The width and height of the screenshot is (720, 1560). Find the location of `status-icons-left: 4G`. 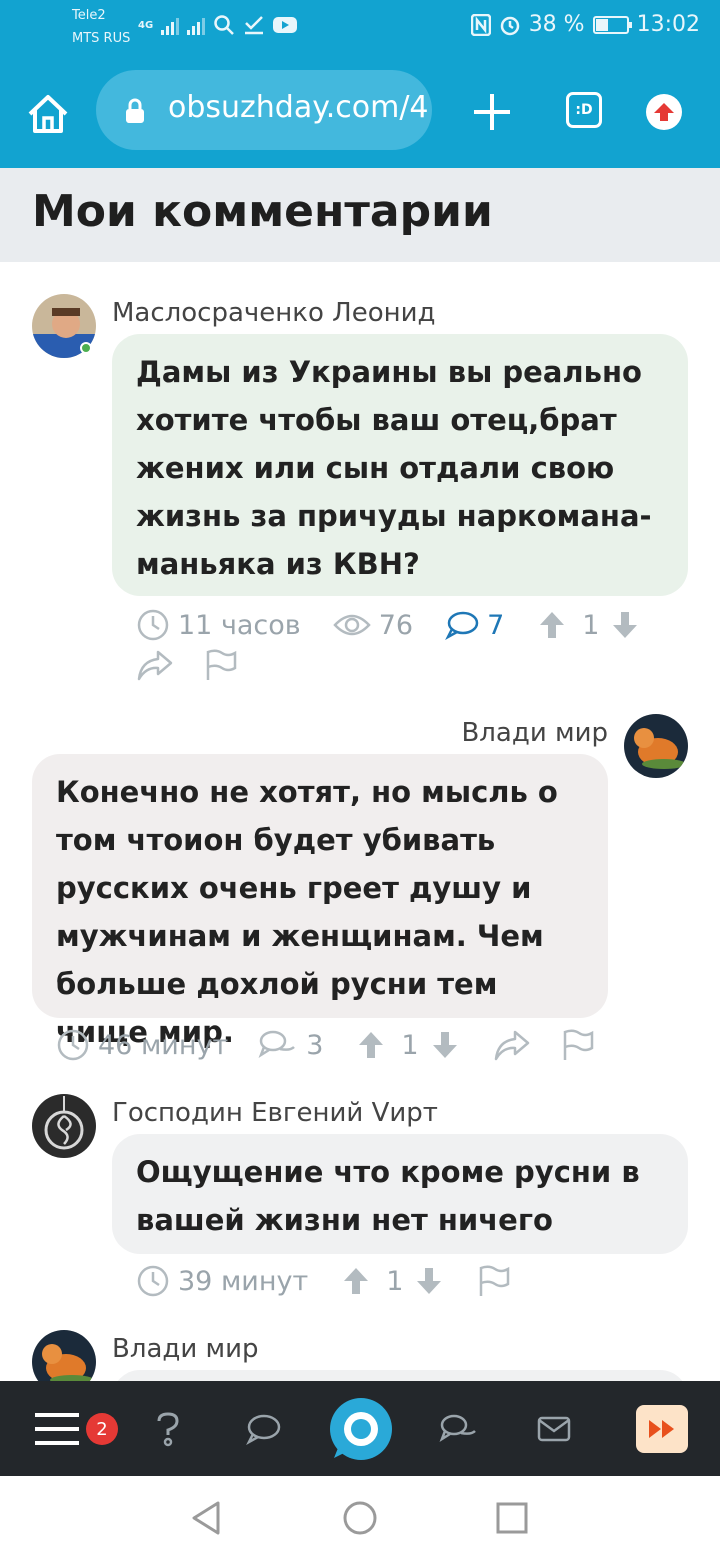

status-icons-left: 4G is located at coordinates (218, 25).